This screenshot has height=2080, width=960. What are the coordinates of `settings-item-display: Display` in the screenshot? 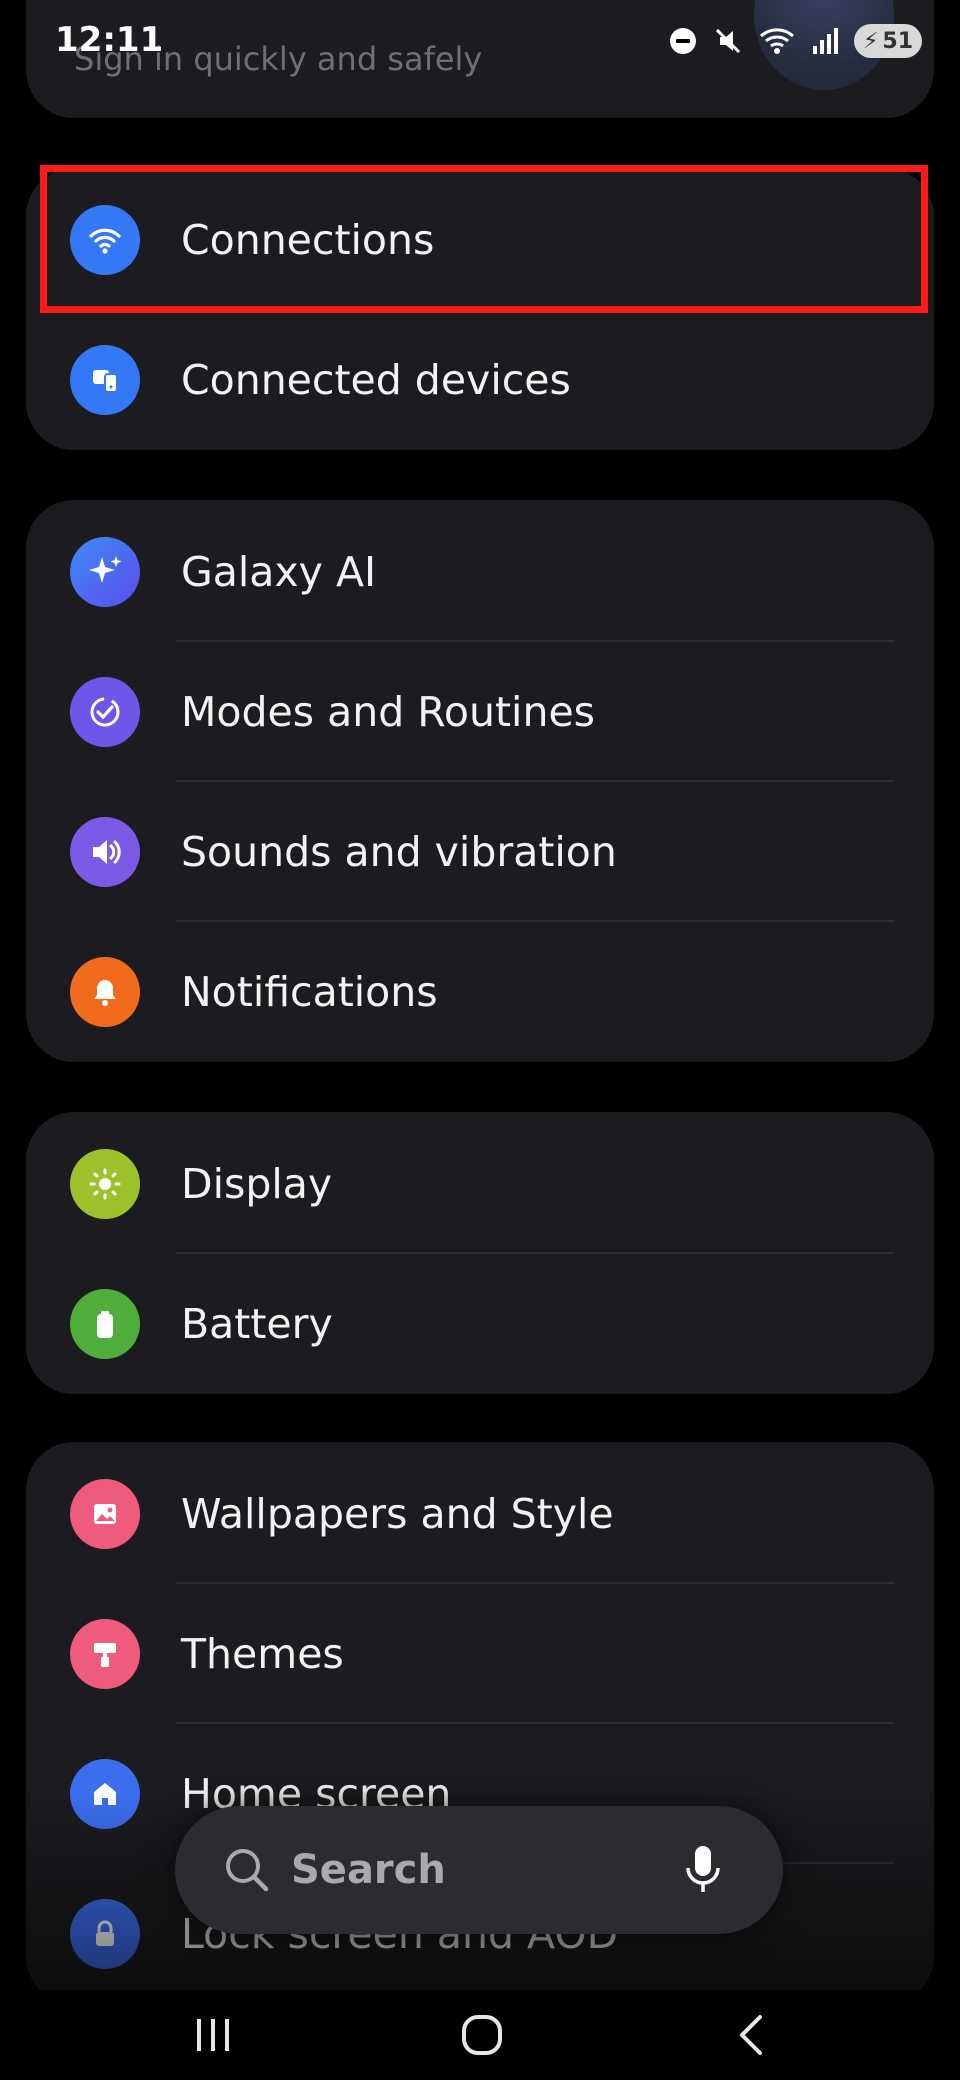 It's located at (480, 1184).